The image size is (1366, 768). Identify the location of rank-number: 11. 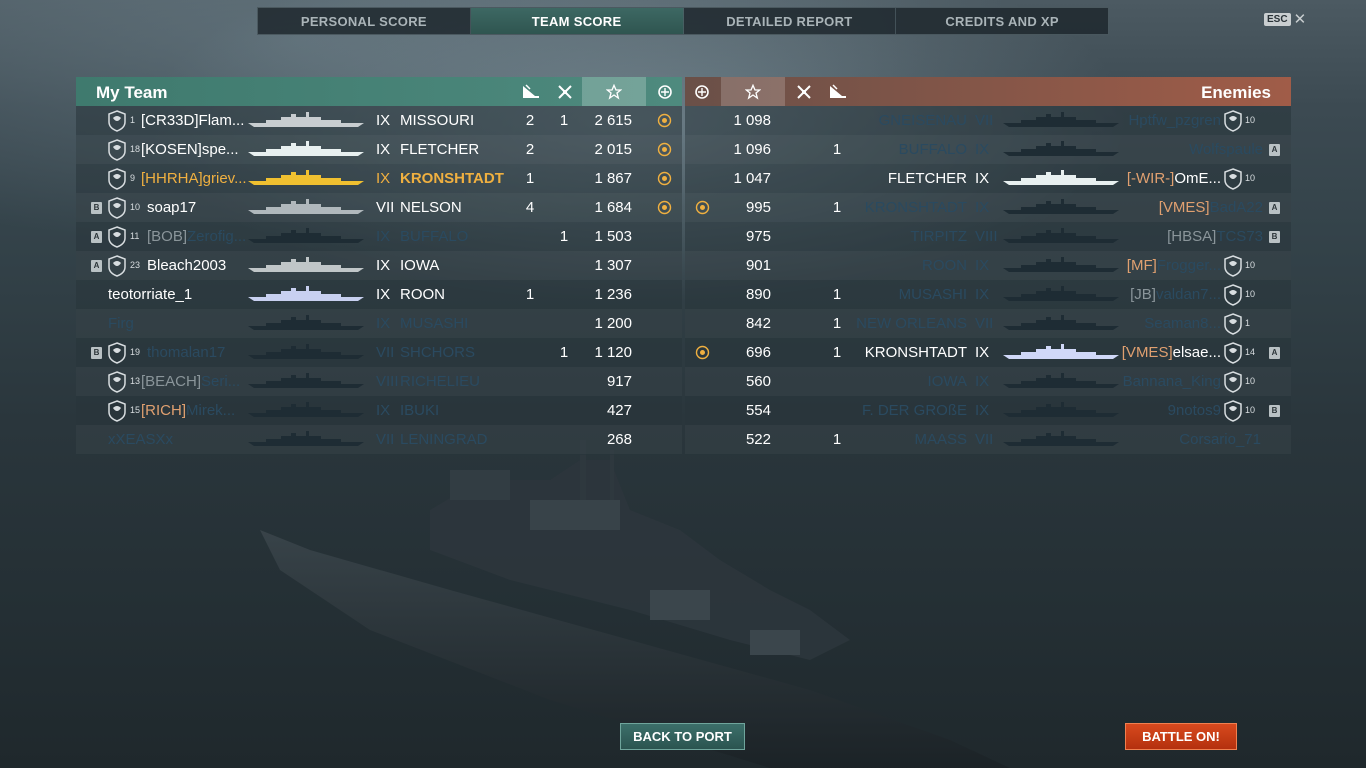
(135, 236).